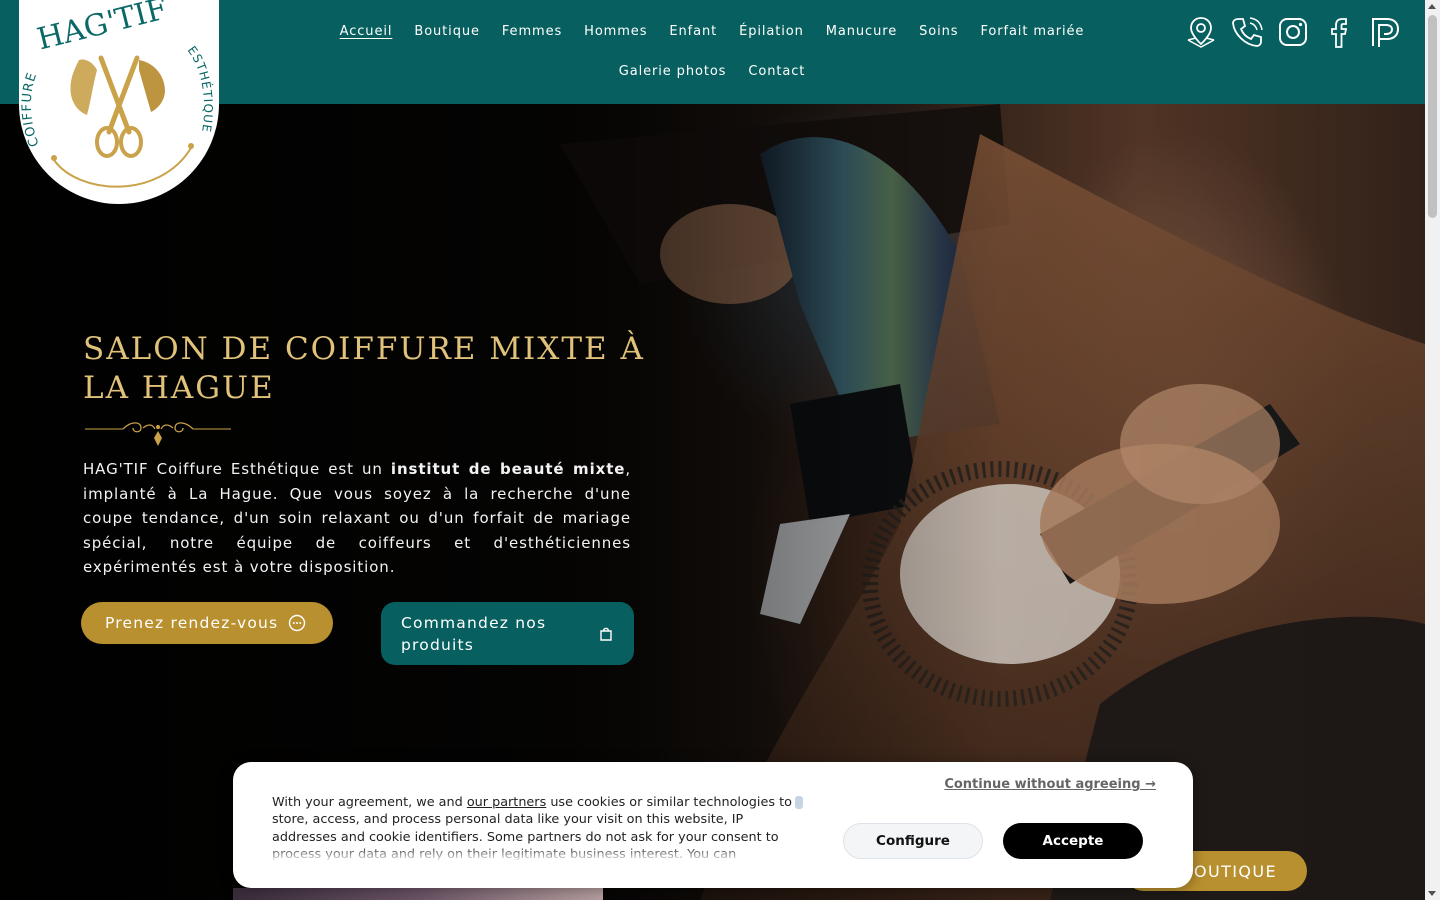  I want to click on shopping-bag-icon, so click(606, 634).